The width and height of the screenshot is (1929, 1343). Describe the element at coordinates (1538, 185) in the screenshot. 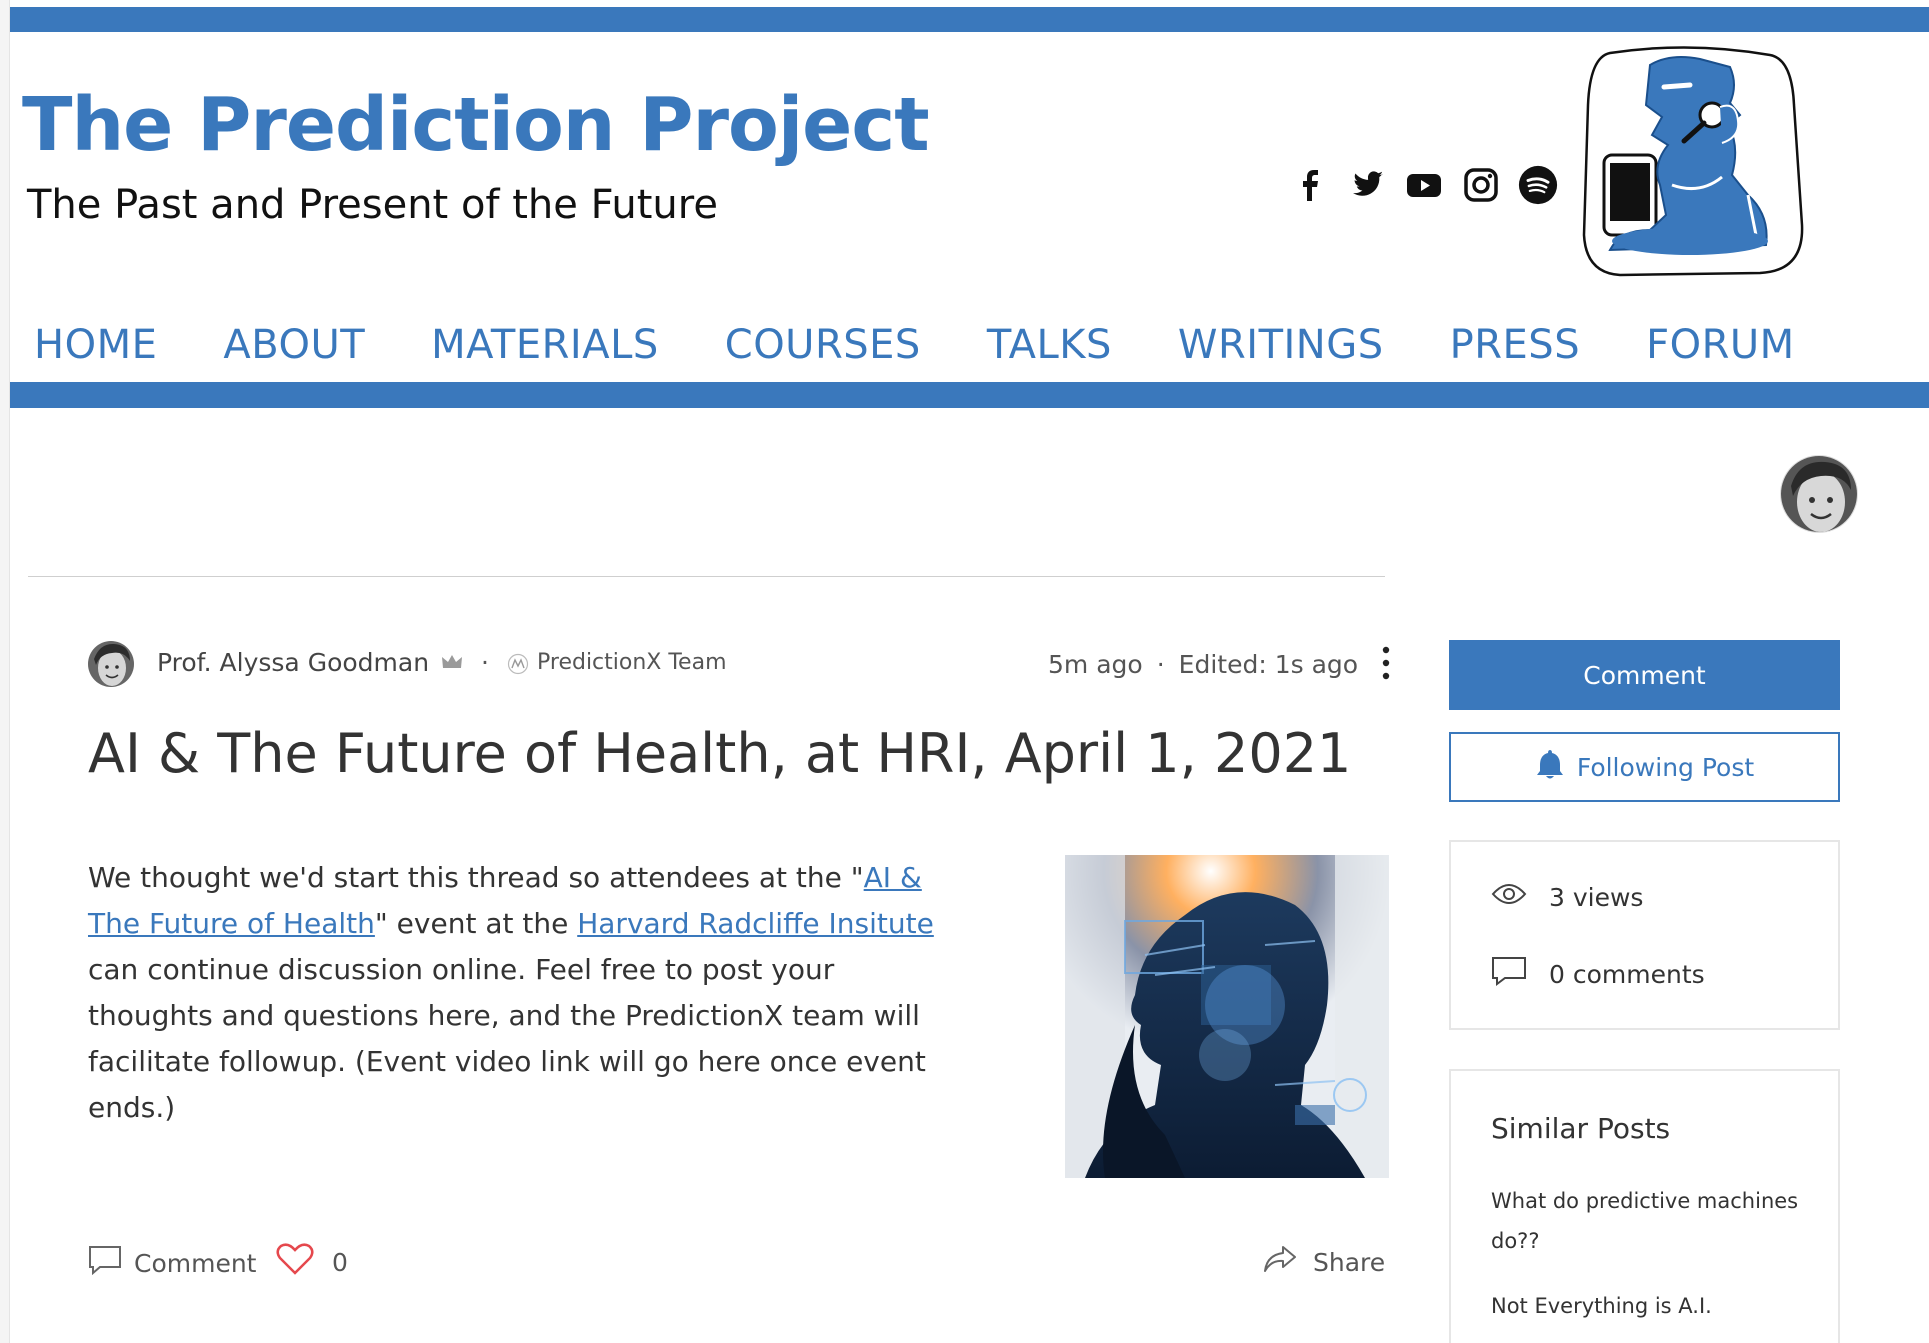

I see `spotify-icon` at that location.